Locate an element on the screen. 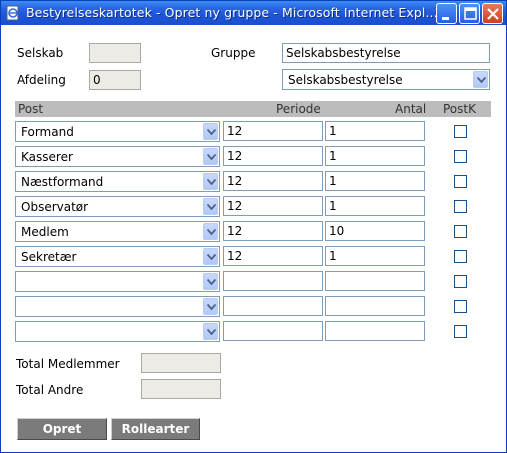 Image resolution: width=507 pixels, height=453 pixels. close-button is located at coordinates (492, 13).